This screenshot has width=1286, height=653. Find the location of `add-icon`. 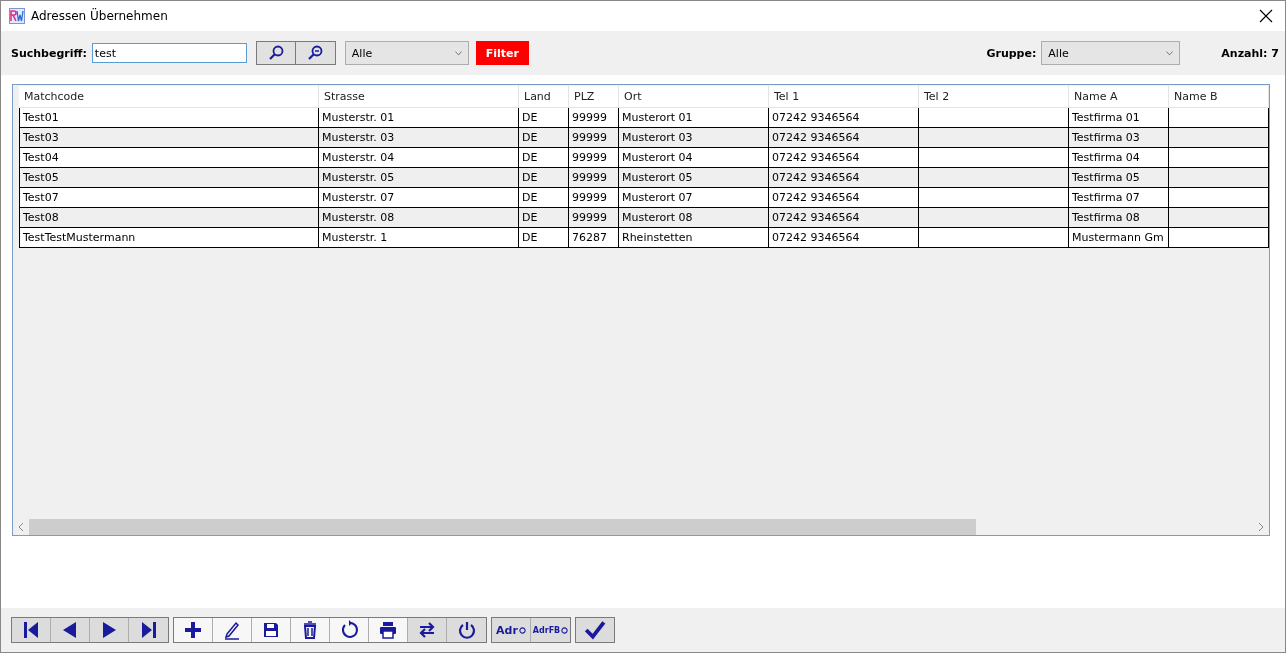

add-icon is located at coordinates (193, 630).